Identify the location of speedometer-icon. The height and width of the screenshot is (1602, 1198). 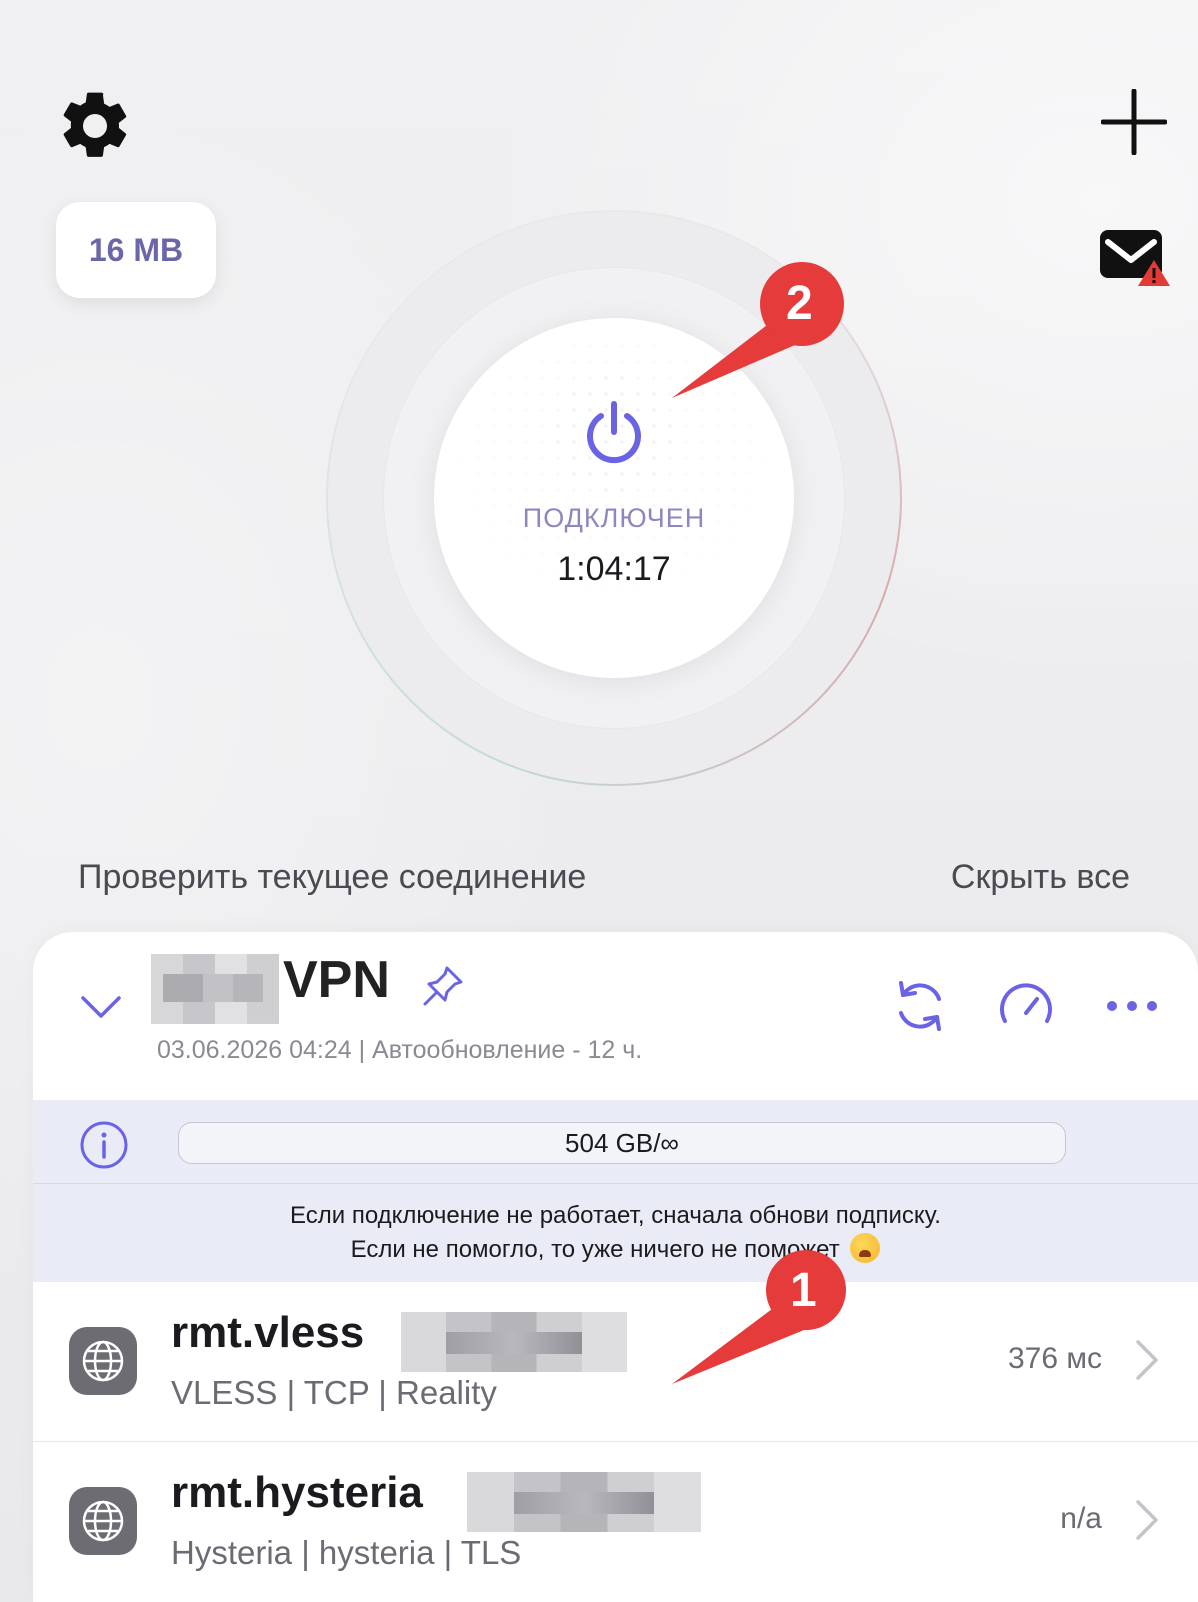
(1026, 1006).